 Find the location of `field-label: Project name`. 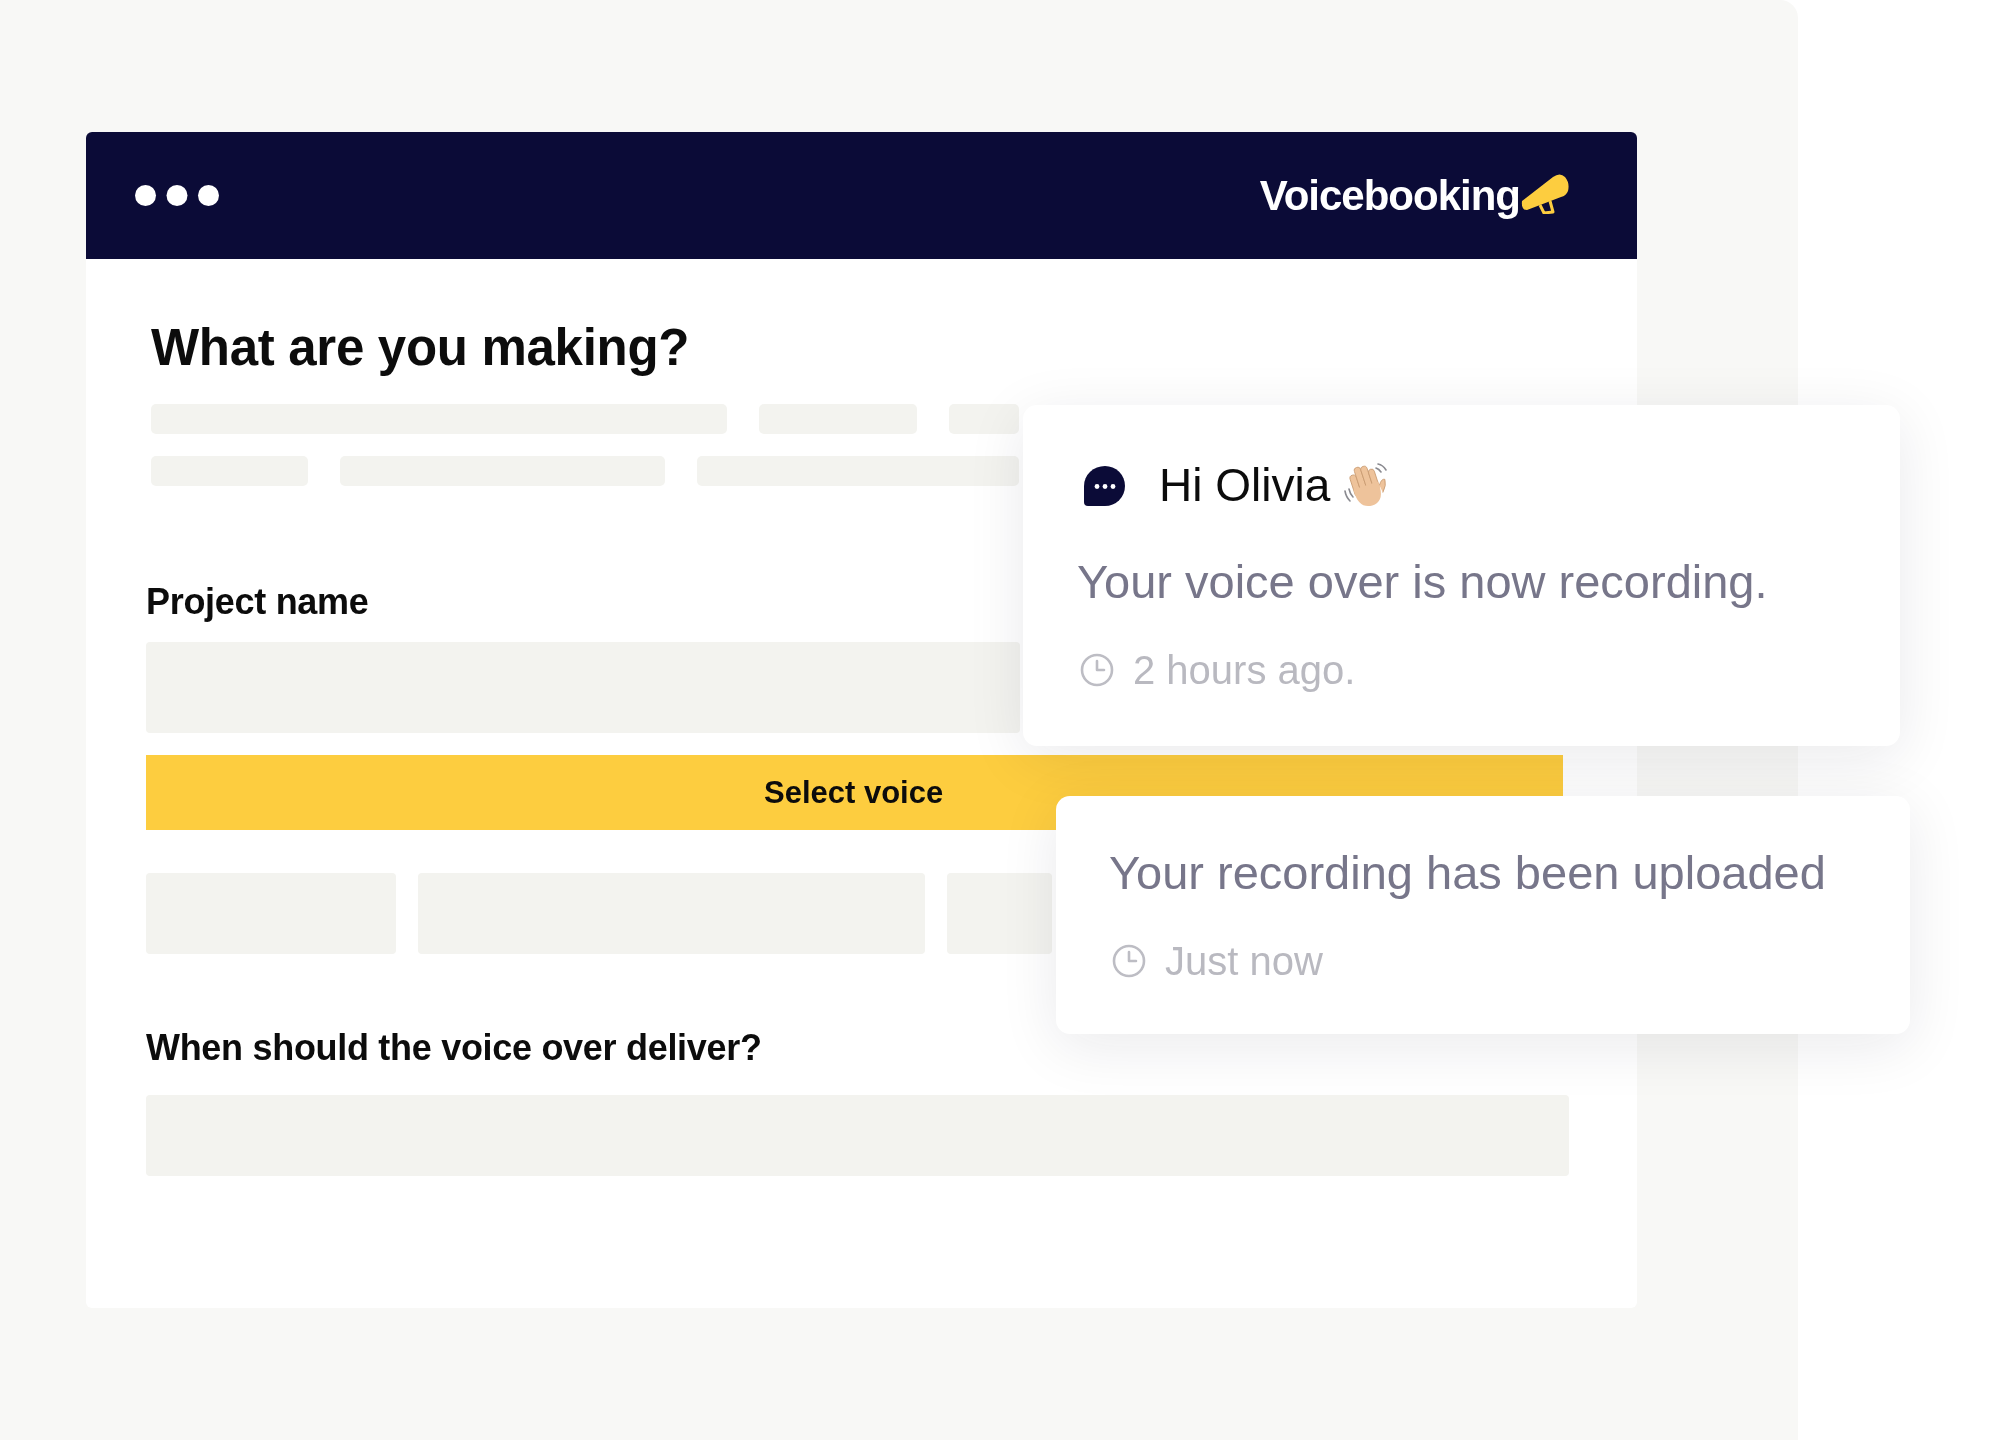

field-label: Project name is located at coordinates (257, 602).